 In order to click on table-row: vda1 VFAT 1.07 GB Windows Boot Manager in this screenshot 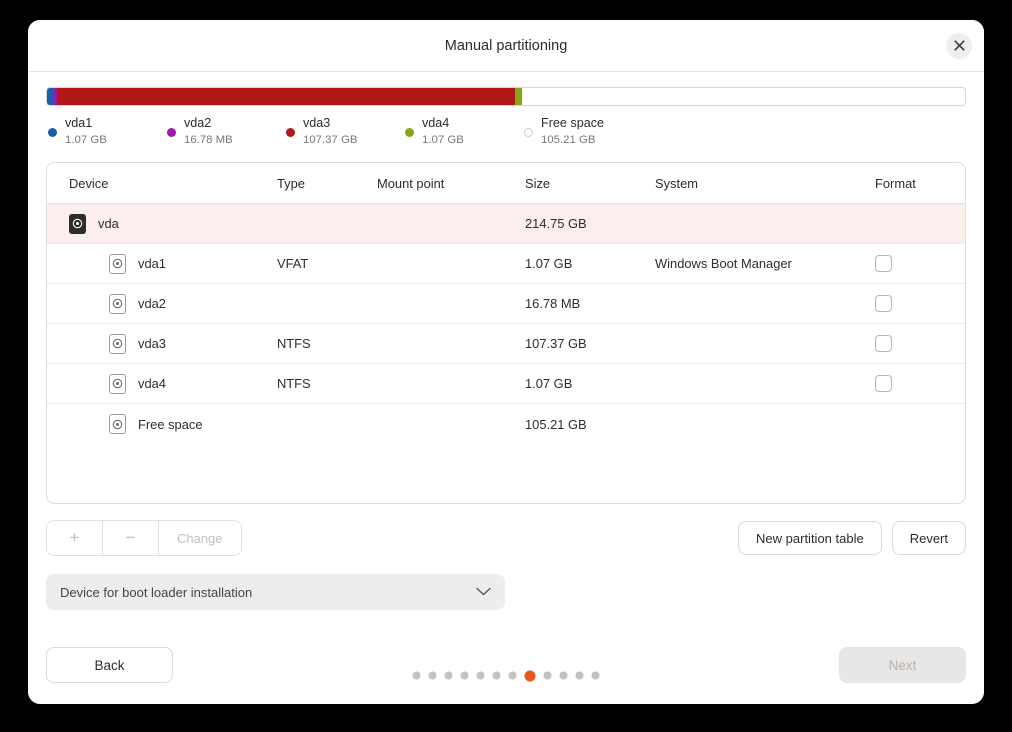, I will do `click(506, 264)`.